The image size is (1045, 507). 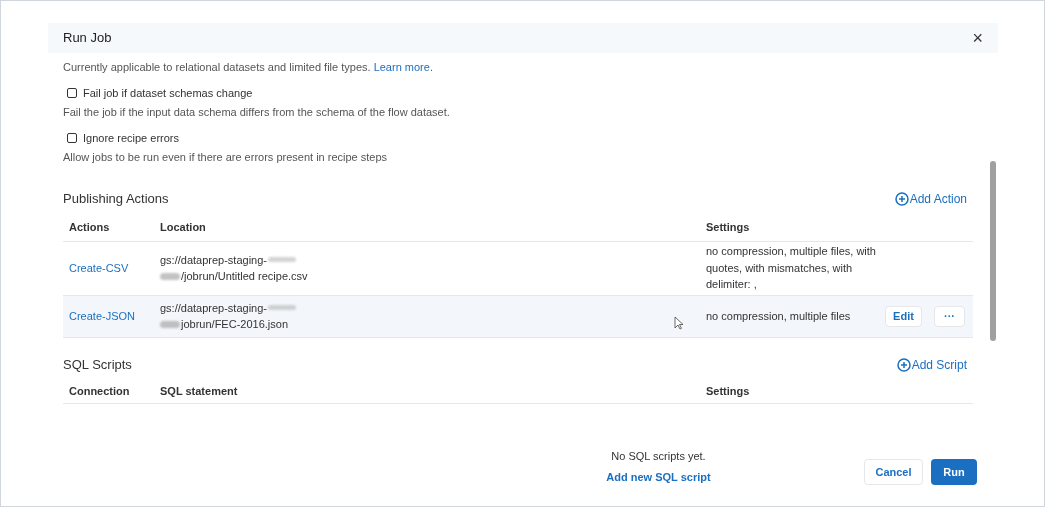 What do you see at coordinates (930, 198) in the screenshot?
I see `add-action-link: Add Action` at bounding box center [930, 198].